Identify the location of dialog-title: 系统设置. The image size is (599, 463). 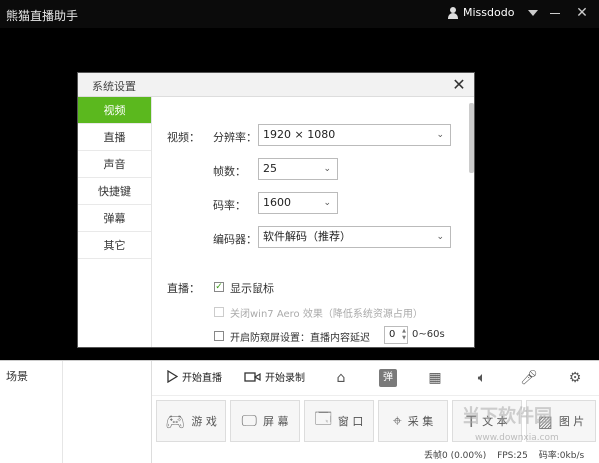
(114, 86).